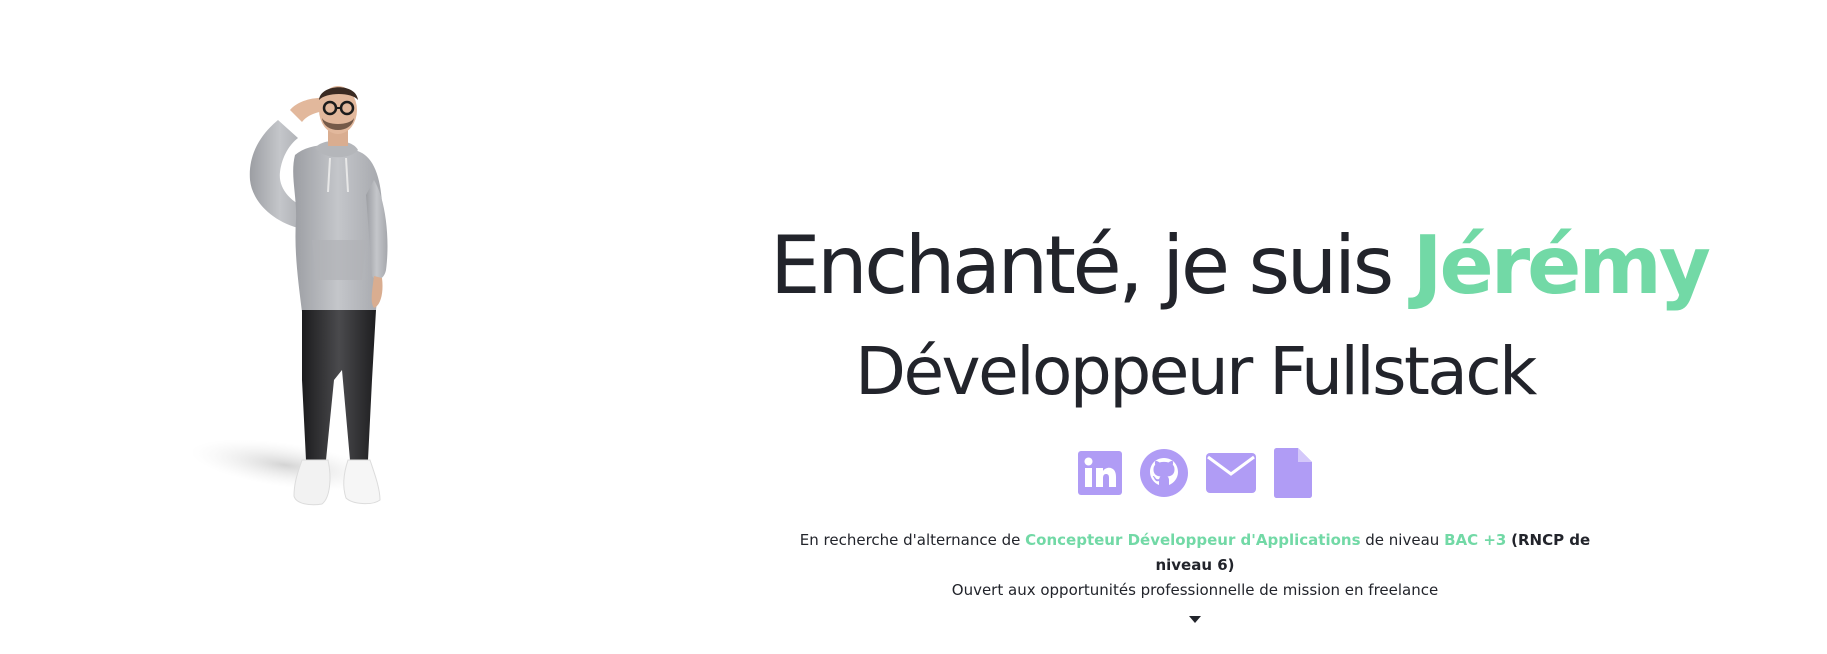 This screenshot has width=1827, height=654. Describe the element at coordinates (1402, 540) in the screenshot. I see `tagline-text: de niveau` at that location.